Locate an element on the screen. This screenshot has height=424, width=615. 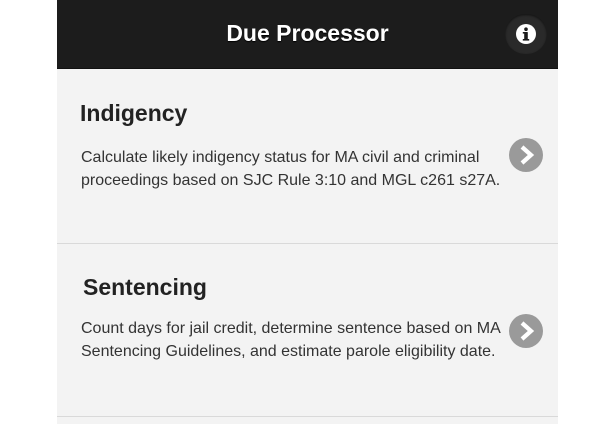
info-button is located at coordinates (526, 34).